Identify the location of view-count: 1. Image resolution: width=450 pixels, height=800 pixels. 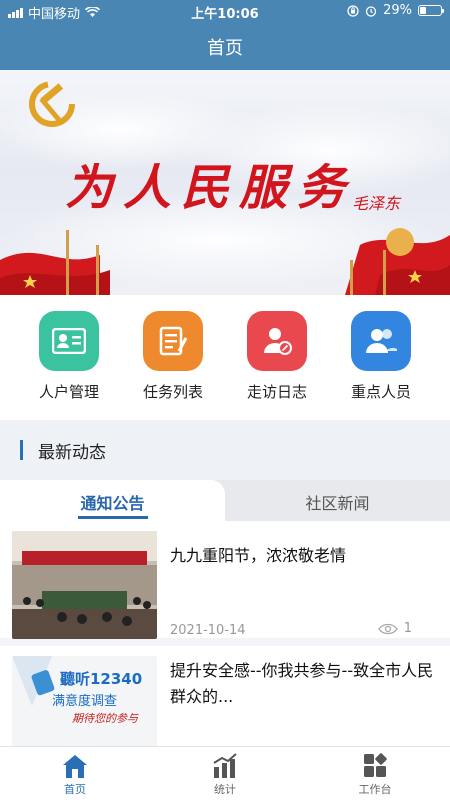
(394, 628).